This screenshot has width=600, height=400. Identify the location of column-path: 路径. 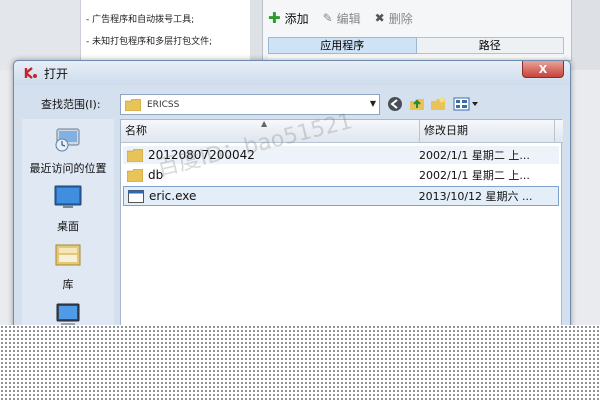
(490, 45).